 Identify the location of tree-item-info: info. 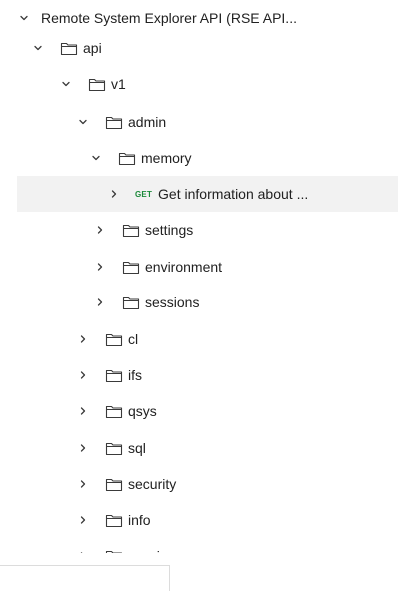
(207, 520).